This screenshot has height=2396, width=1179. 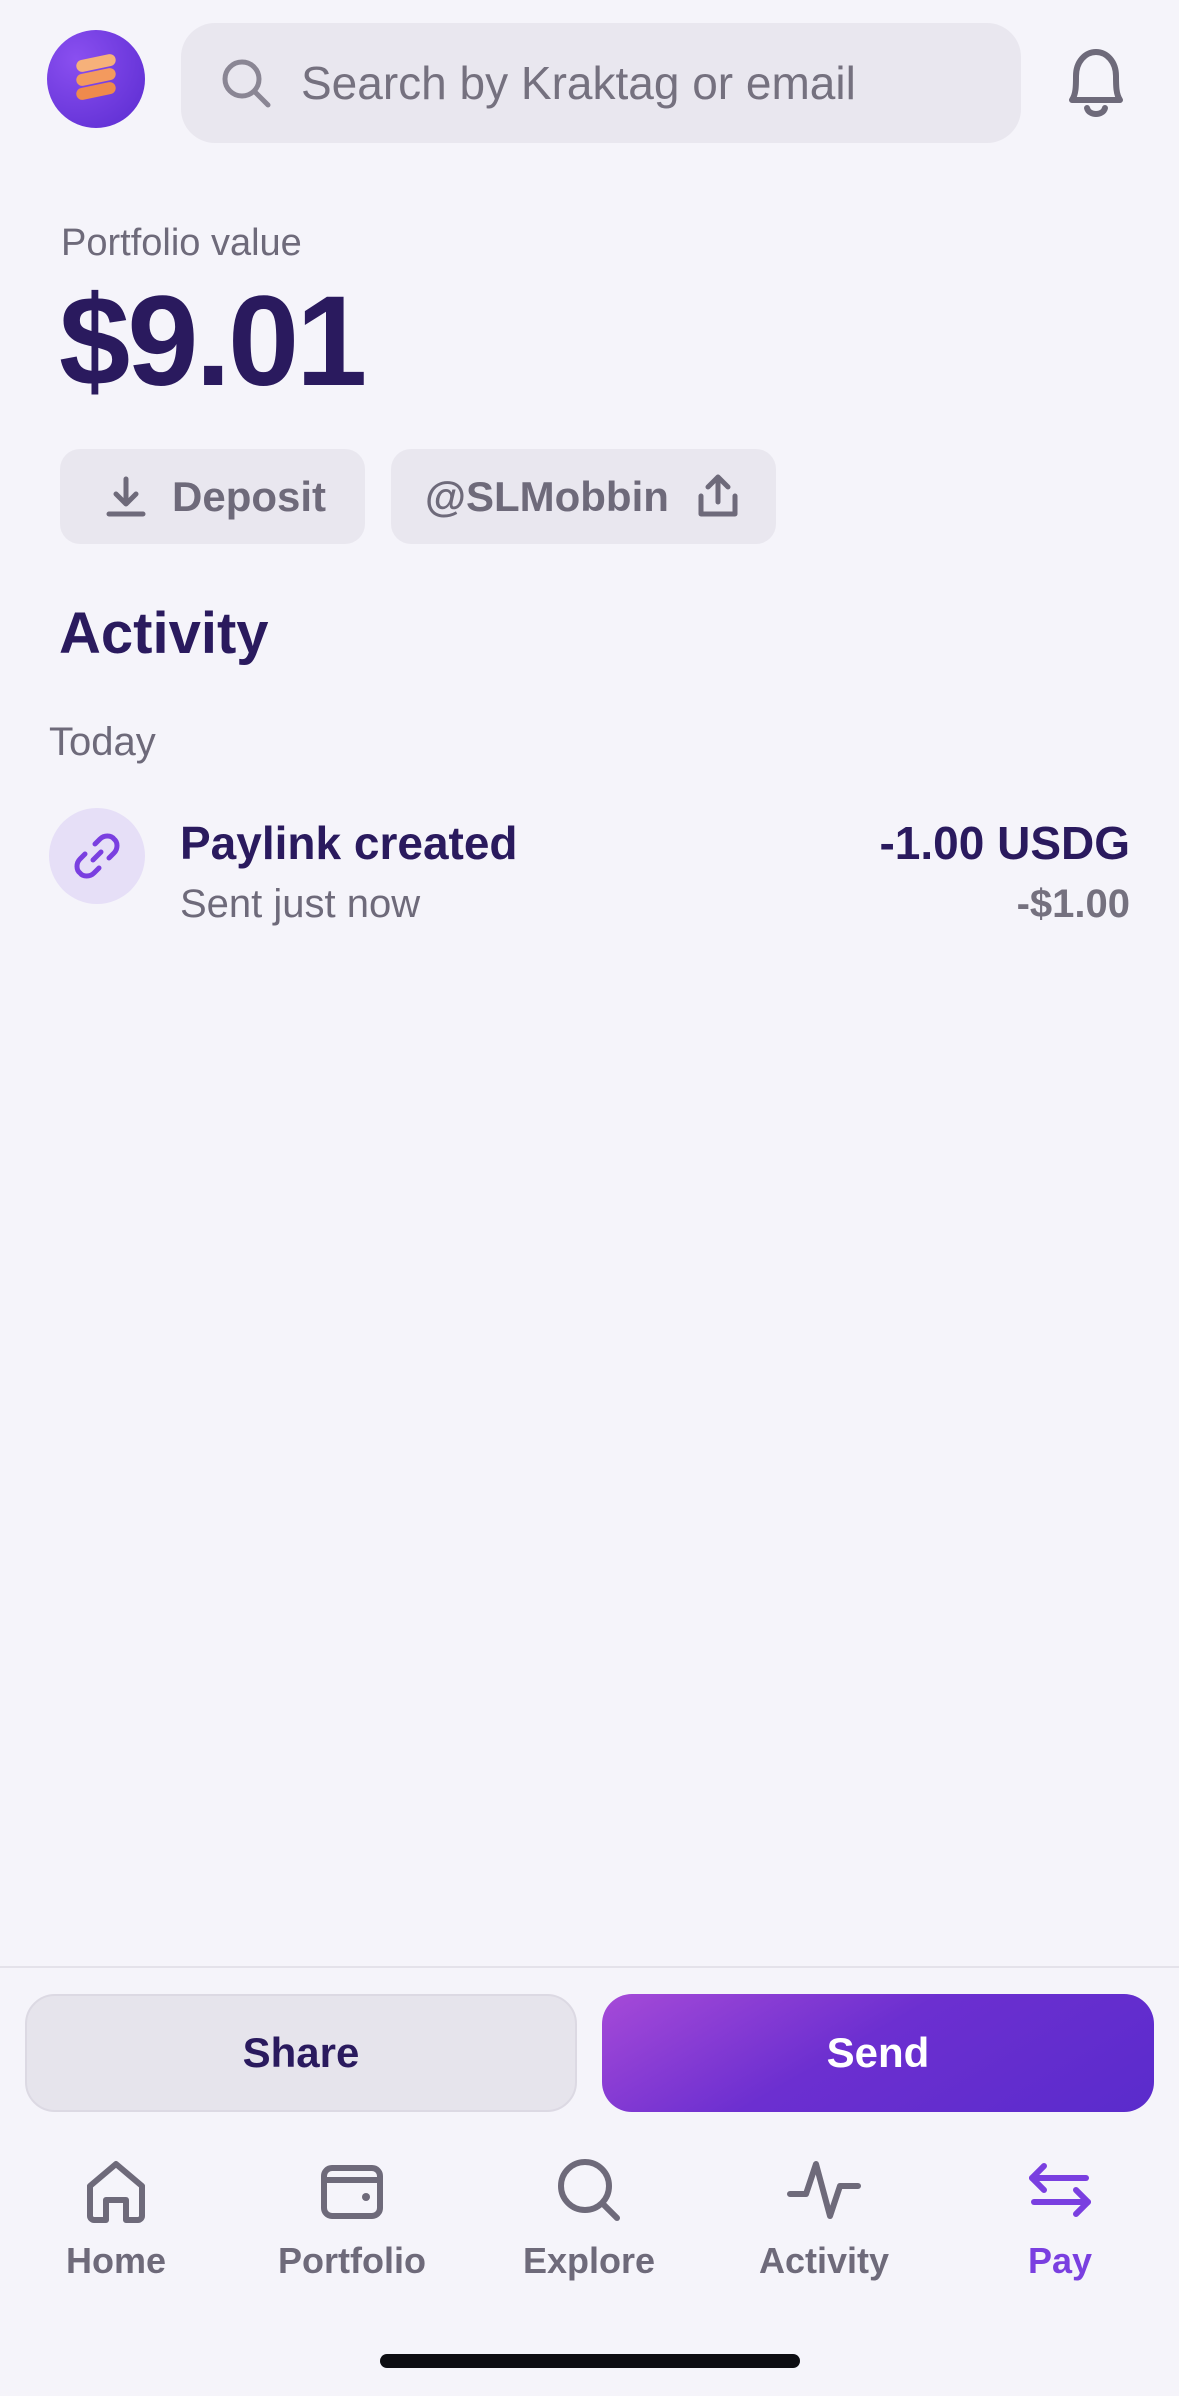 I want to click on tab-activity-label: Activity, so click(x=824, y=2260).